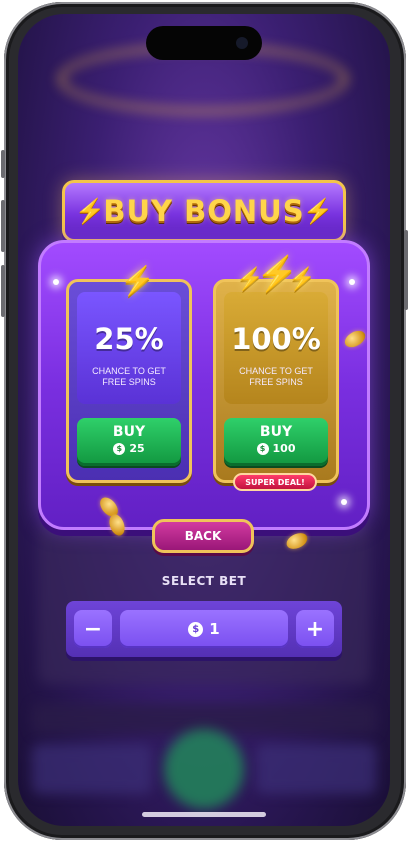  Describe the element at coordinates (214, 629) in the screenshot. I see `bet-value: 1` at that location.